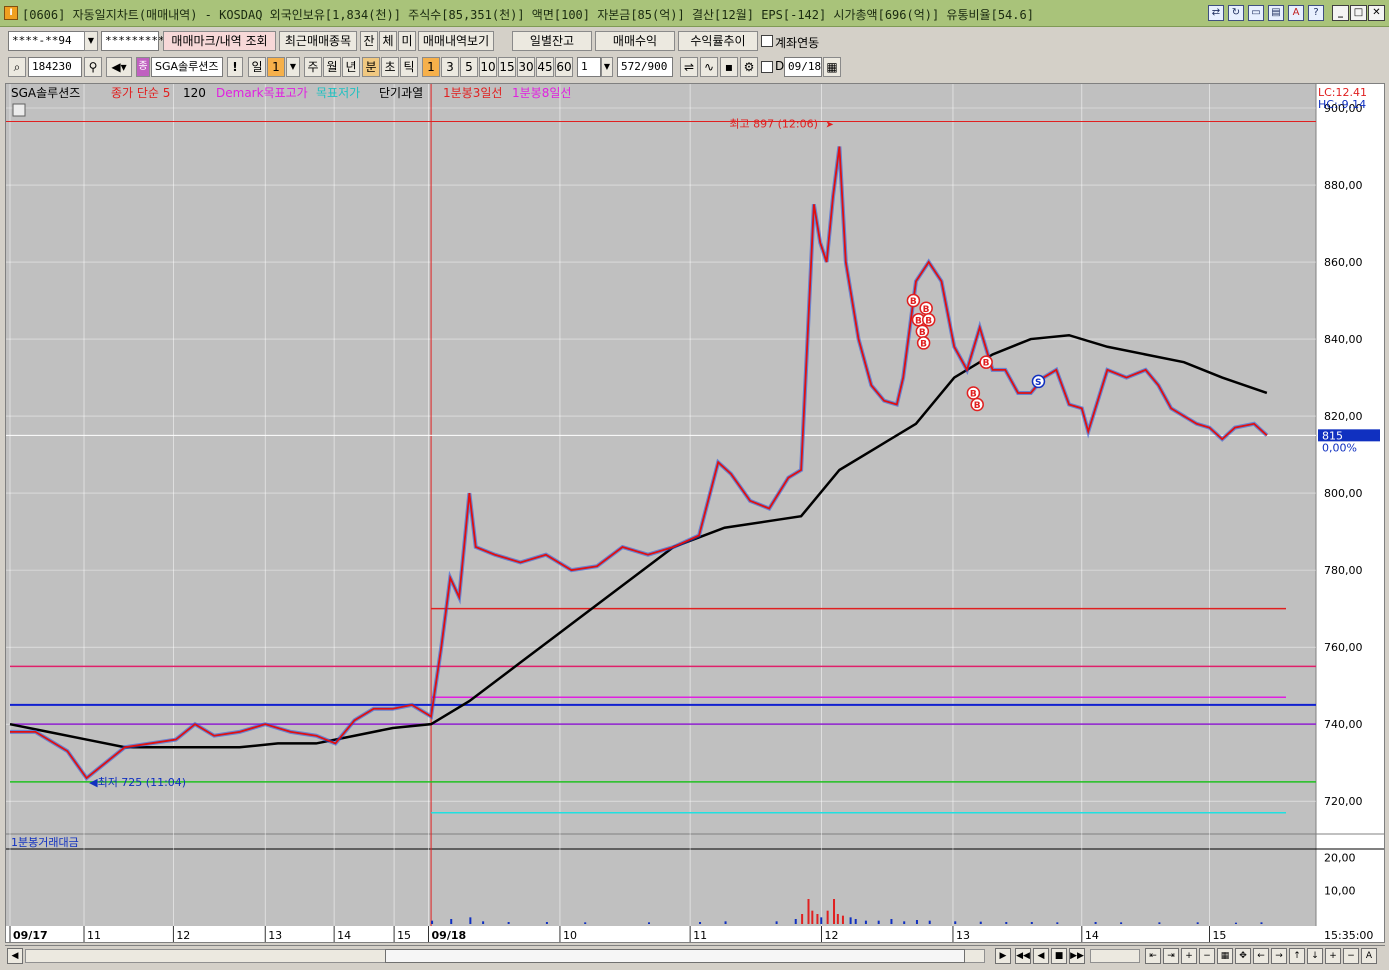 Image resolution: width=1389 pixels, height=970 pixels. Describe the element at coordinates (276, 67) in the screenshot. I see `period-value-select: 1` at that location.